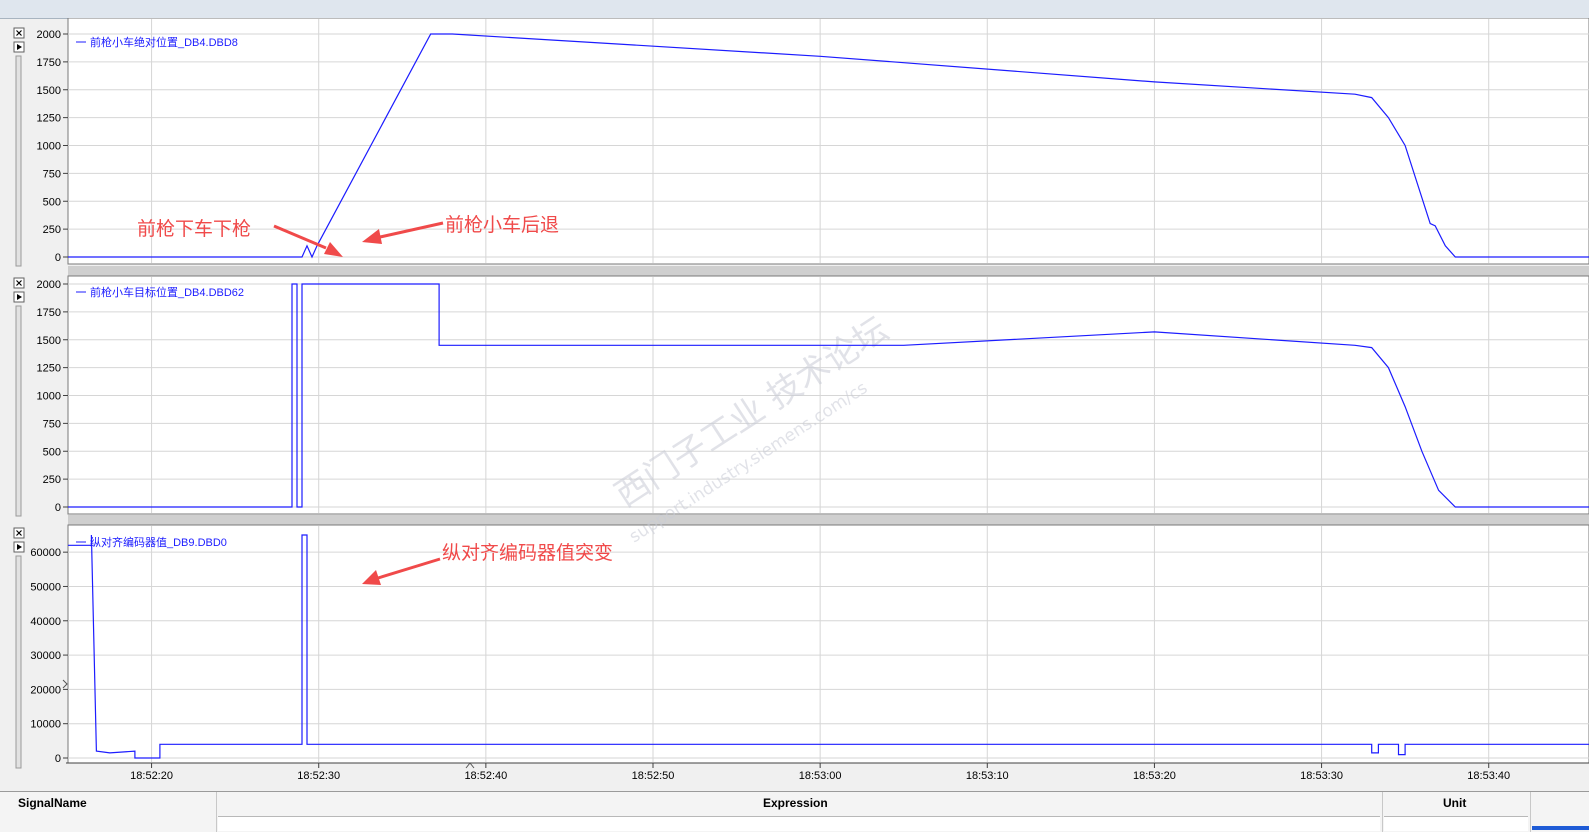 This screenshot has width=1589, height=832. What do you see at coordinates (45, 587) in the screenshot?
I see `y-tick-label: 50000` at bounding box center [45, 587].